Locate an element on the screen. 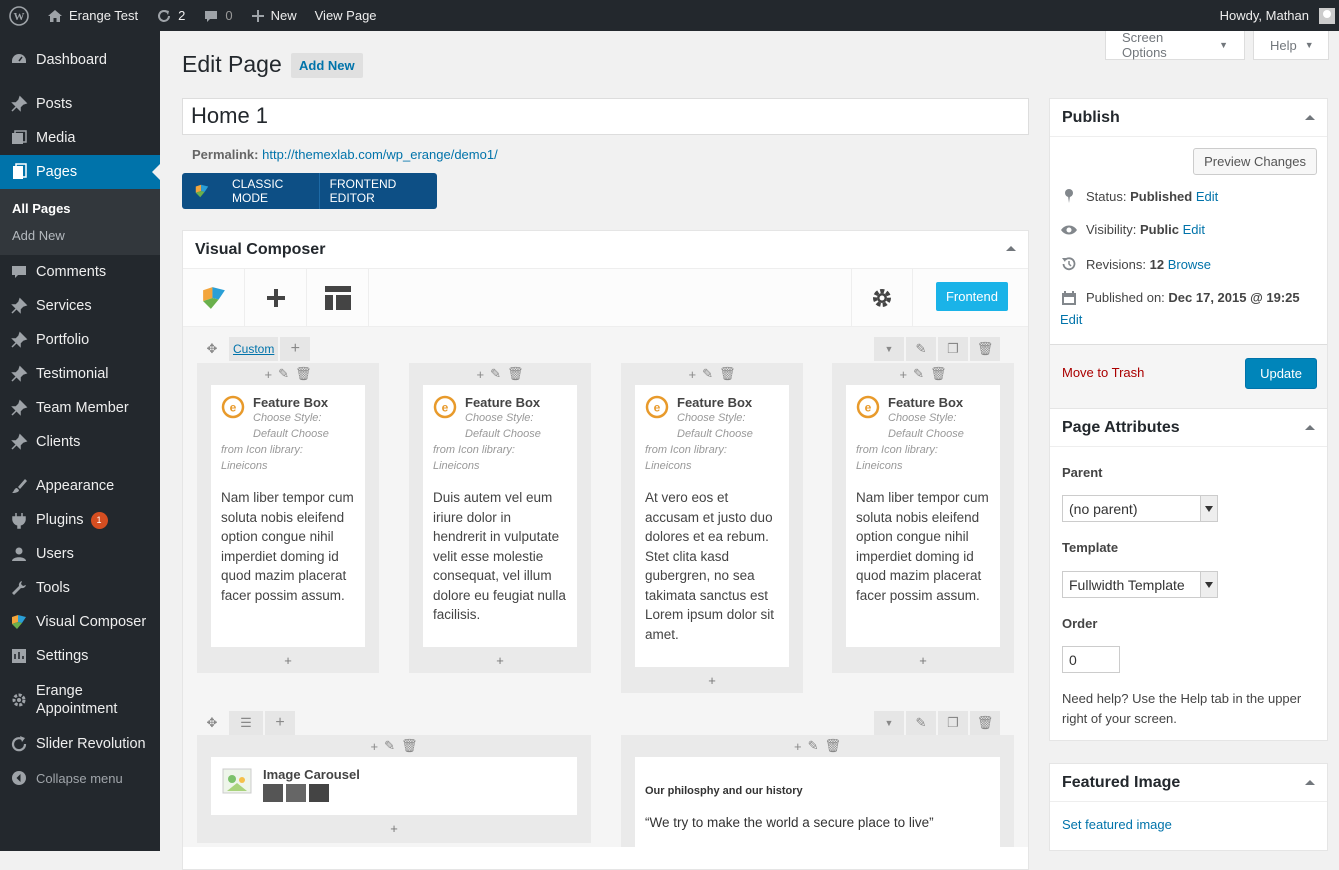 This screenshot has width=1339, height=870. sidebar-item-appearance: Appearance is located at coordinates (80, 486).